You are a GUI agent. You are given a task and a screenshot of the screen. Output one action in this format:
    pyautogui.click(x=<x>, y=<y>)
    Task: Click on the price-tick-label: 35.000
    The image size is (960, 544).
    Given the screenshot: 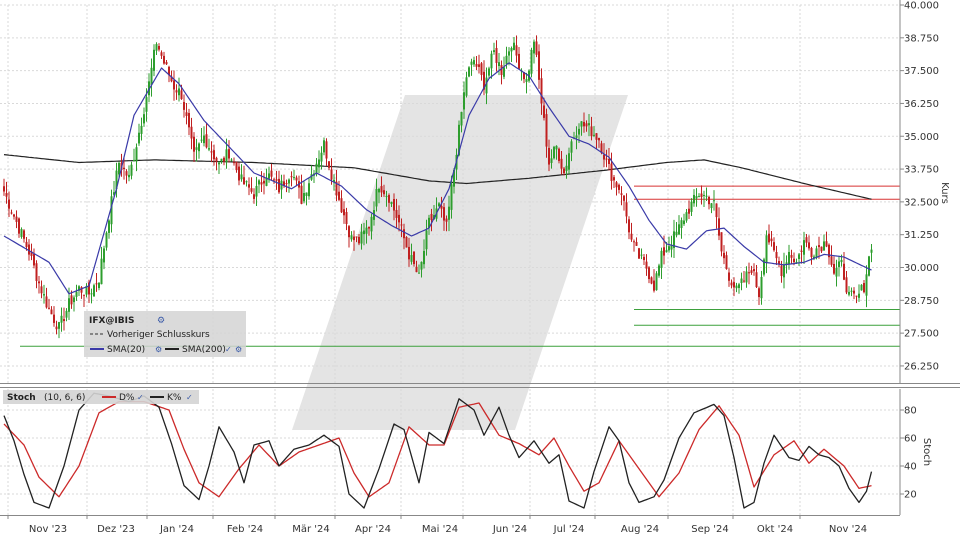 What is the action you would take?
    pyautogui.click(x=921, y=137)
    